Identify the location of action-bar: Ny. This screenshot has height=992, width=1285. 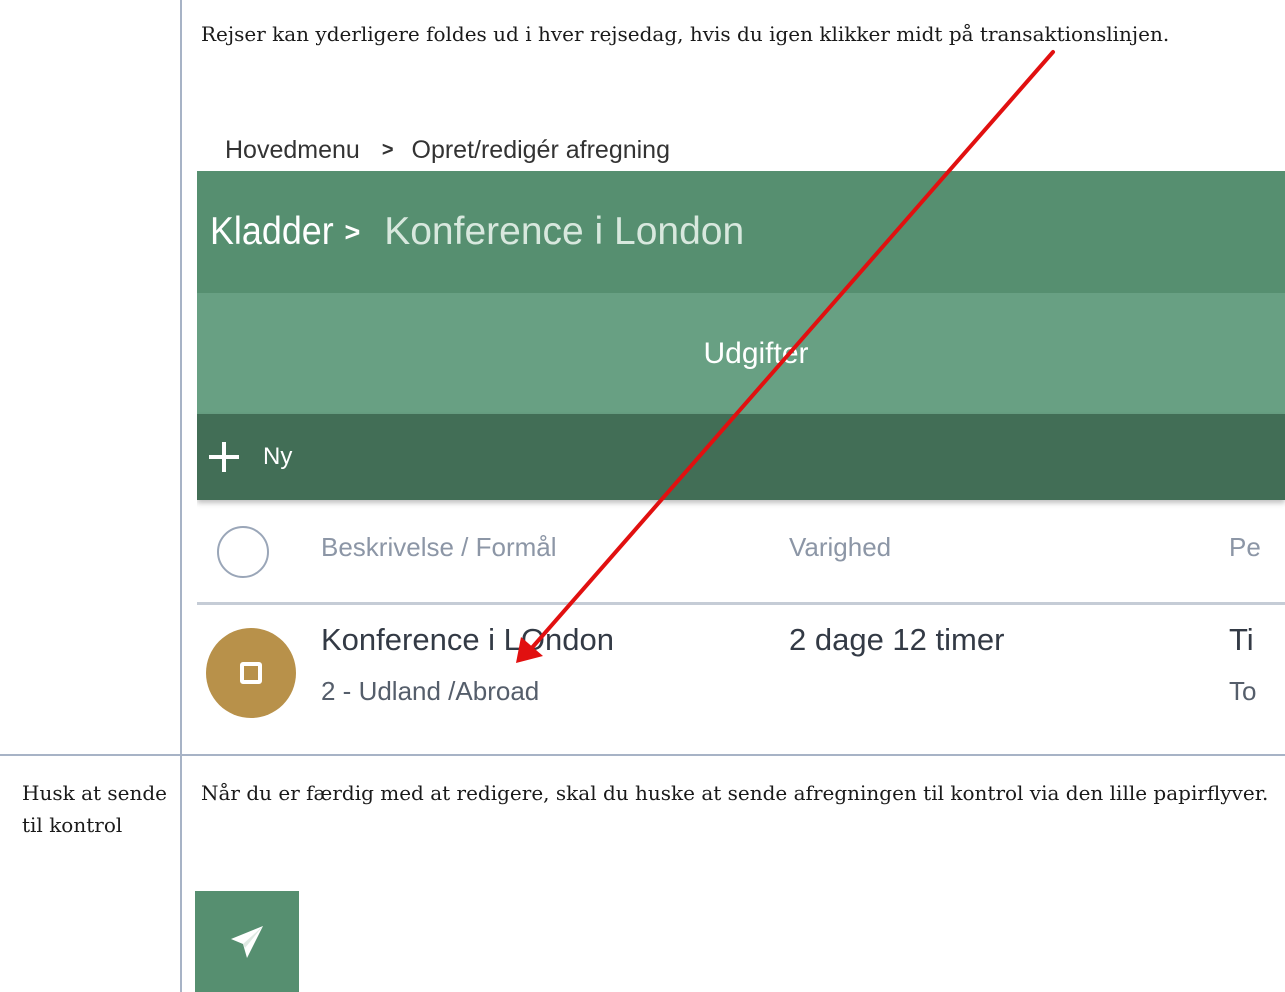
(741, 457).